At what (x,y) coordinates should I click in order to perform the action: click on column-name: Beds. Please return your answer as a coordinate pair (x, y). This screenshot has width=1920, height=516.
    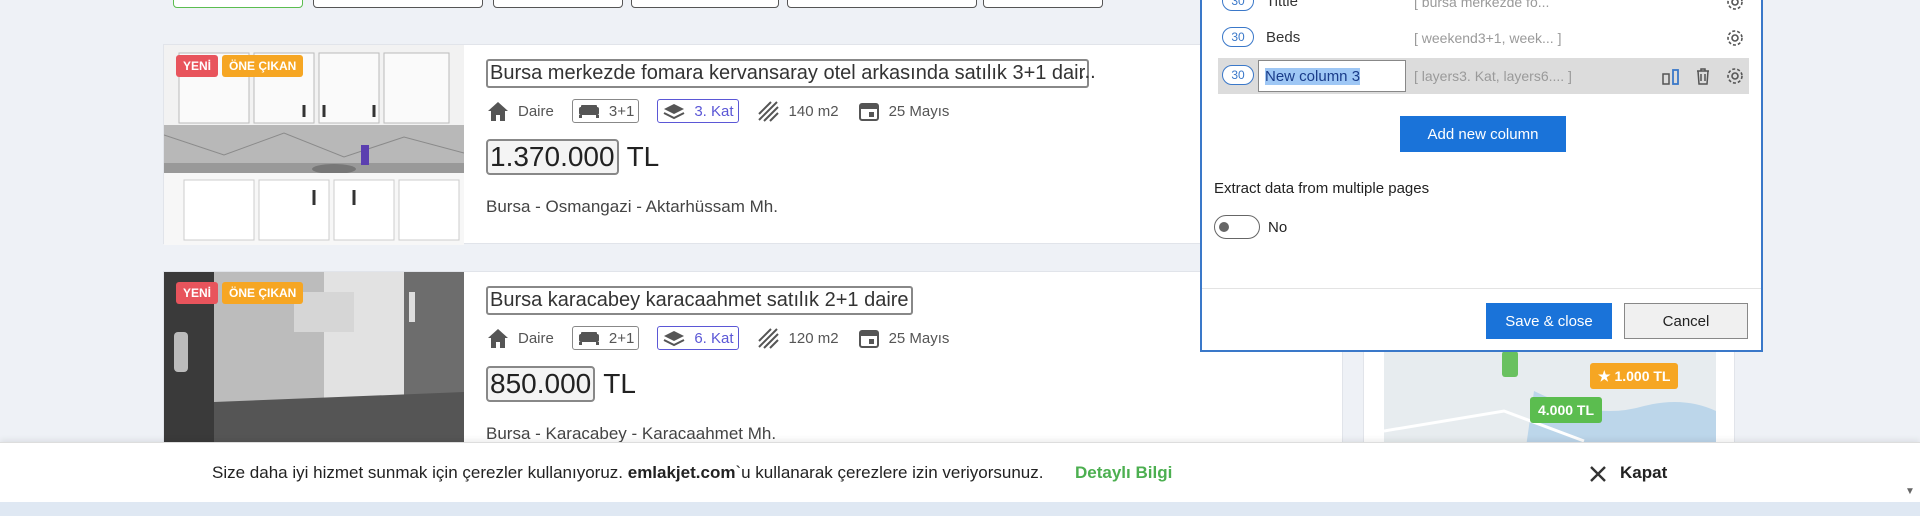
    Looking at the image, I should click on (1283, 37).